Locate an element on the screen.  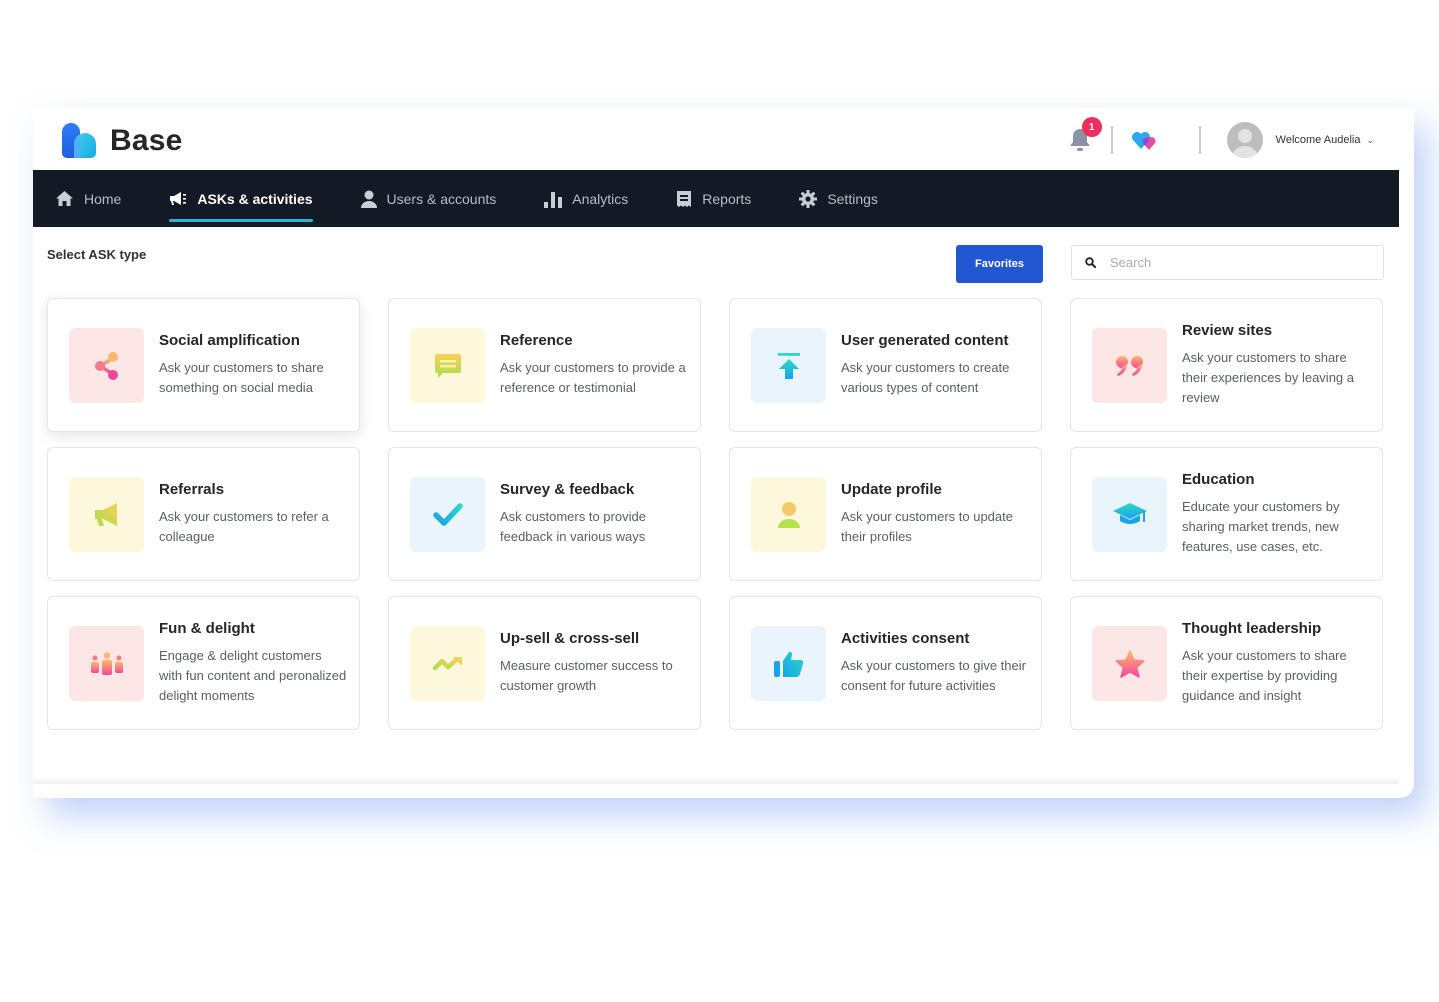
card-title: Social amplification is located at coordinates (229, 340).